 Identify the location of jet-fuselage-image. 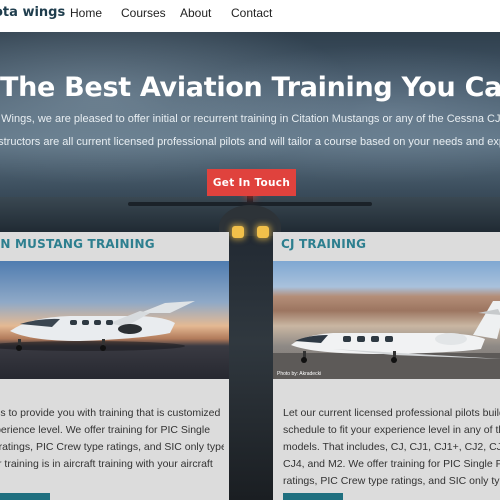
(251, 368).